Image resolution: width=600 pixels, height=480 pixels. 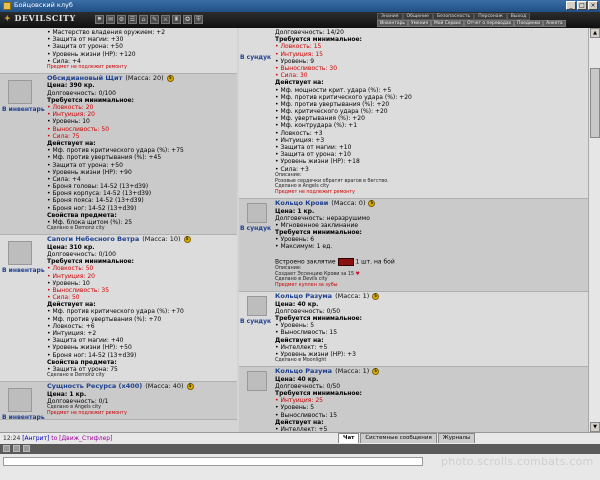 What do you see at coordinates (141, 297) in the screenshot?
I see `item-stat: Сила: 50` at bounding box center [141, 297].